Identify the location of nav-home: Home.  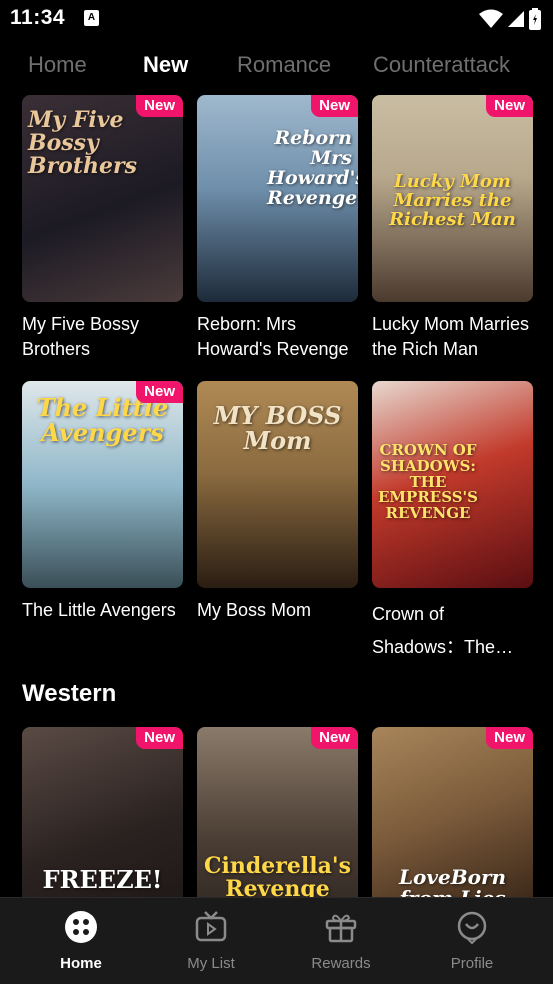
(81, 941).